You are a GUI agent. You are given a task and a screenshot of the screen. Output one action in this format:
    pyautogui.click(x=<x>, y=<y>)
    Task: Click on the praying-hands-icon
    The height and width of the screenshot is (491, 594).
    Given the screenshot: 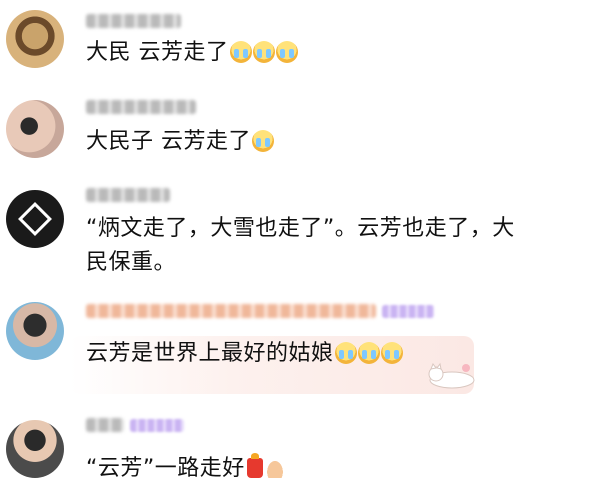 What is the action you would take?
    pyautogui.click(x=274, y=468)
    